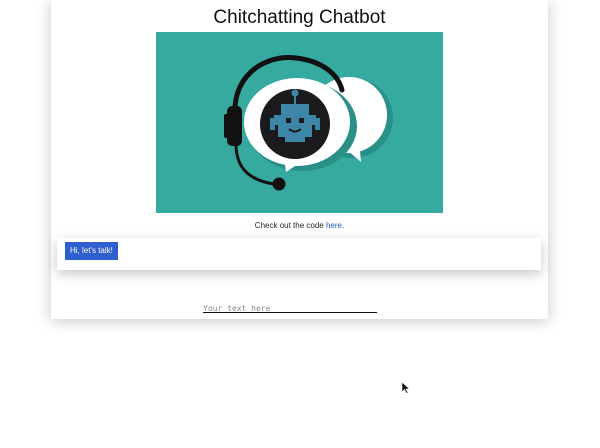  I want to click on message-input-wrapper, so click(290, 306).